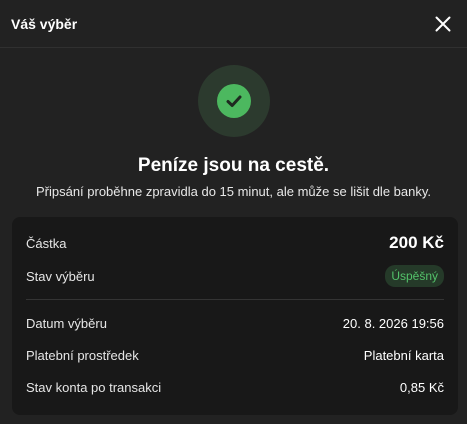 The image size is (467, 424). What do you see at coordinates (235, 276) in the screenshot?
I see `status-row: Stav výběru Úspěšný` at bounding box center [235, 276].